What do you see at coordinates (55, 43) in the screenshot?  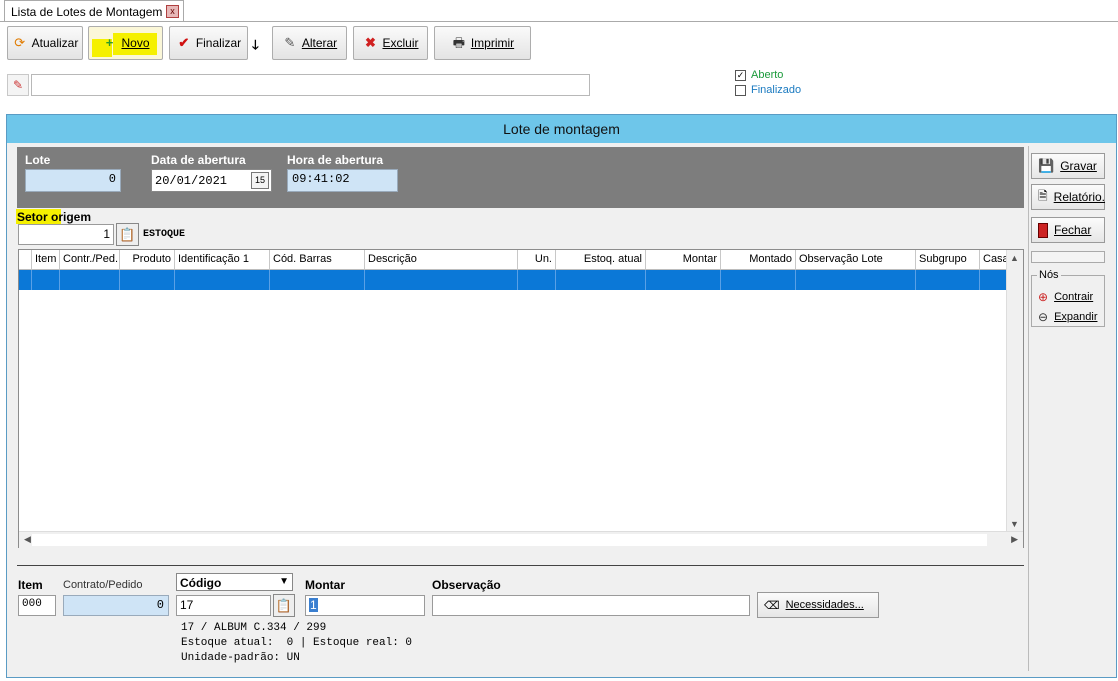 I see `atualizar-label: Atualizar` at bounding box center [55, 43].